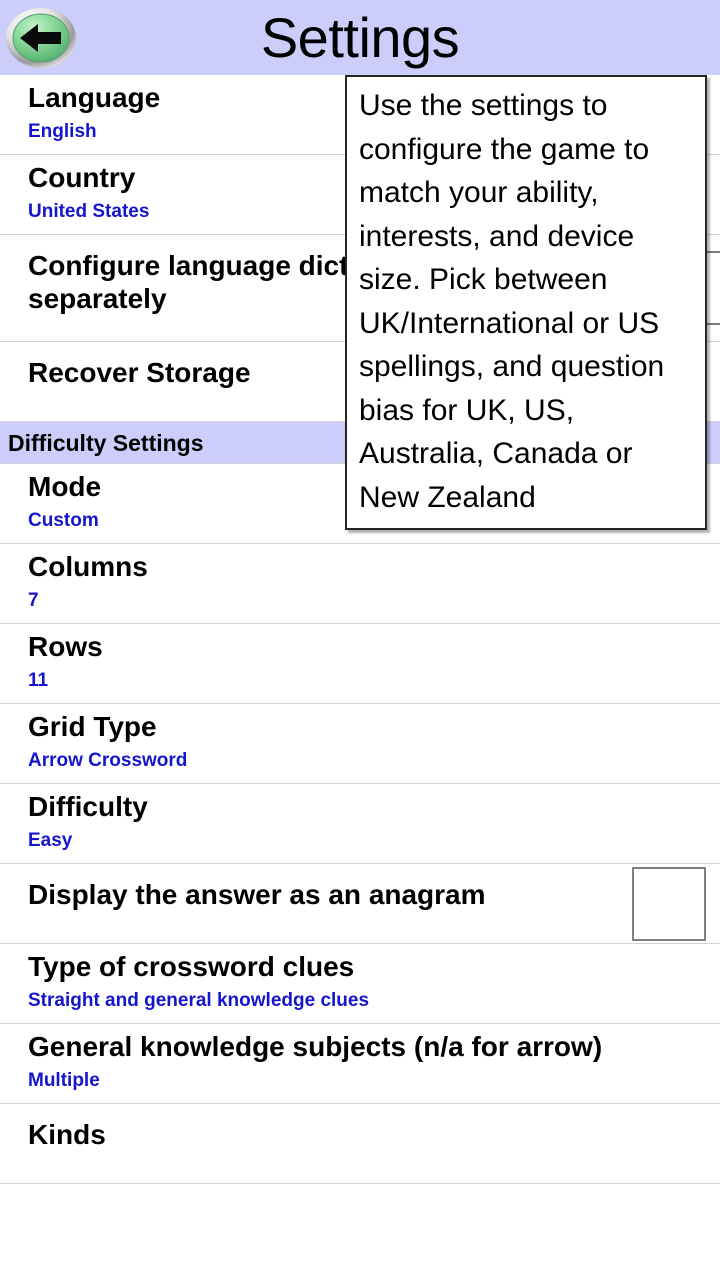 The height and width of the screenshot is (1280, 720). I want to click on settings-row-checkbox, so click(669, 903).